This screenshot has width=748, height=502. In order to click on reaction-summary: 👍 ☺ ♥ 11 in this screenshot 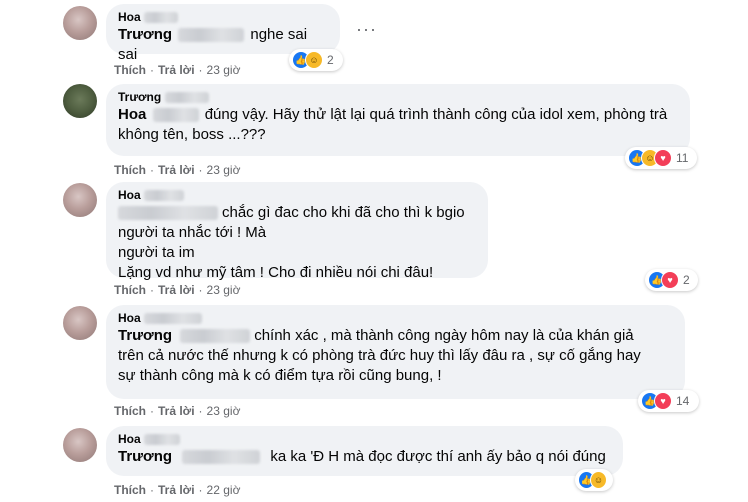, I will do `click(661, 158)`.